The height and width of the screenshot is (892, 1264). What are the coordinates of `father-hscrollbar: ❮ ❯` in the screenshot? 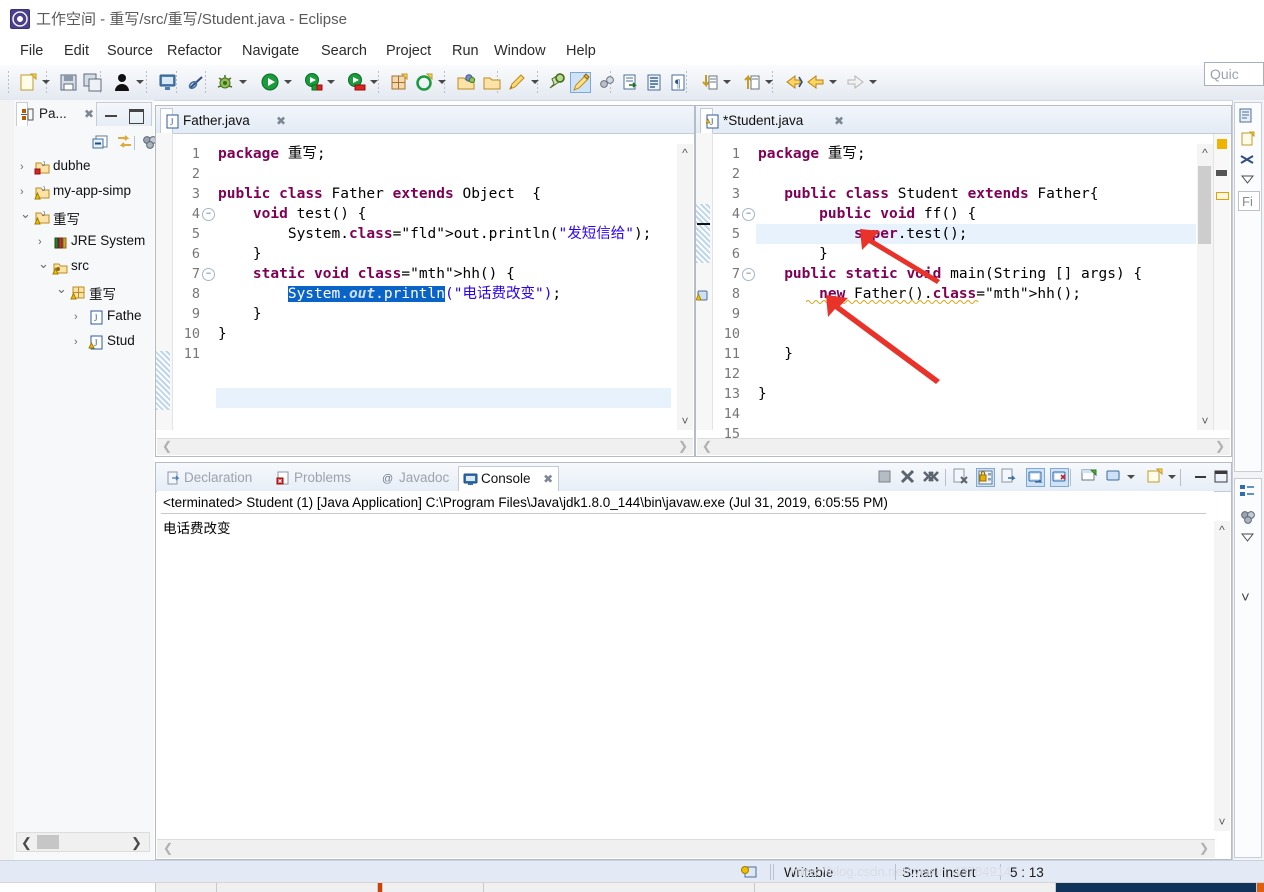 It's located at (425, 446).